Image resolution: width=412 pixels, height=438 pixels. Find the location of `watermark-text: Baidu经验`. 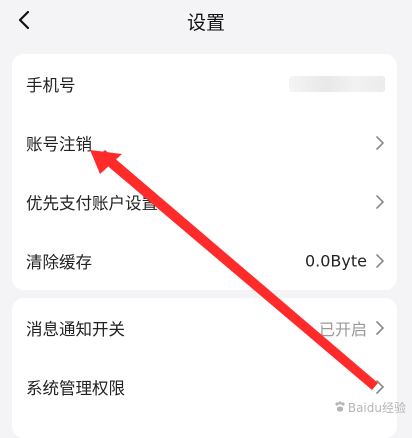

watermark-text: Baidu经验 is located at coordinates (376, 408).